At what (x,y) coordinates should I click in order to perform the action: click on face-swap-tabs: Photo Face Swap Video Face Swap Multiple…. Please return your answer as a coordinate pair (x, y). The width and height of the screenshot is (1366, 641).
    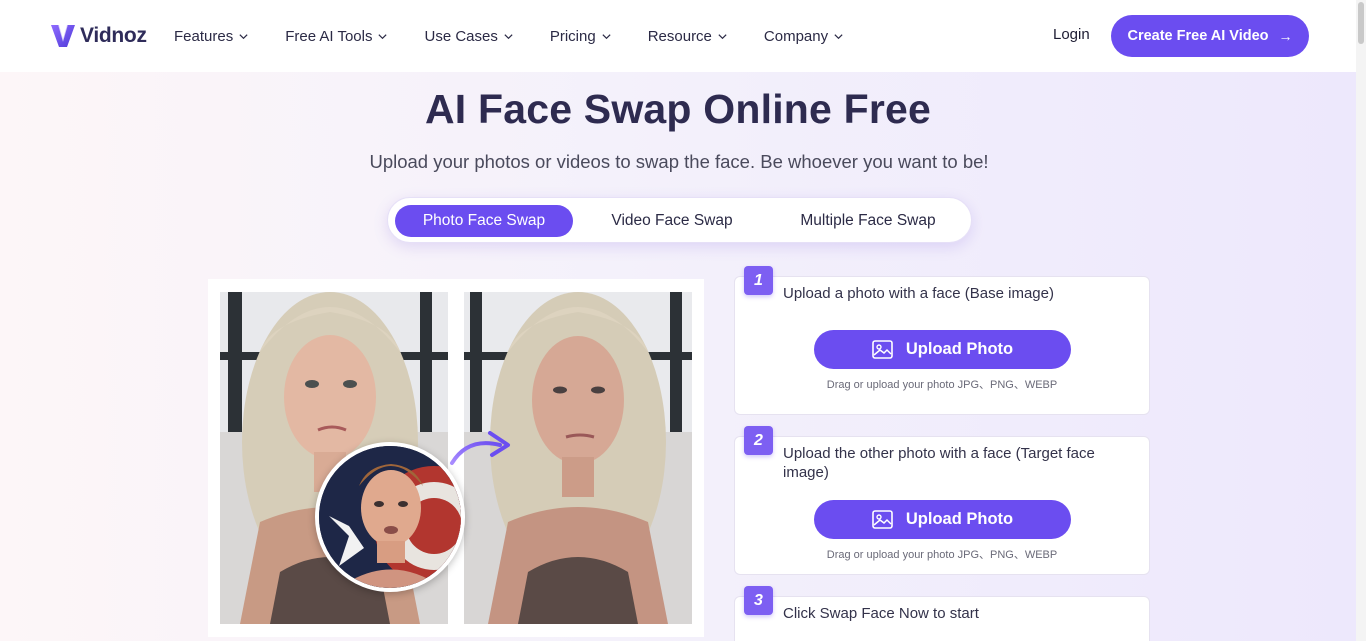
    Looking at the image, I should click on (679, 220).